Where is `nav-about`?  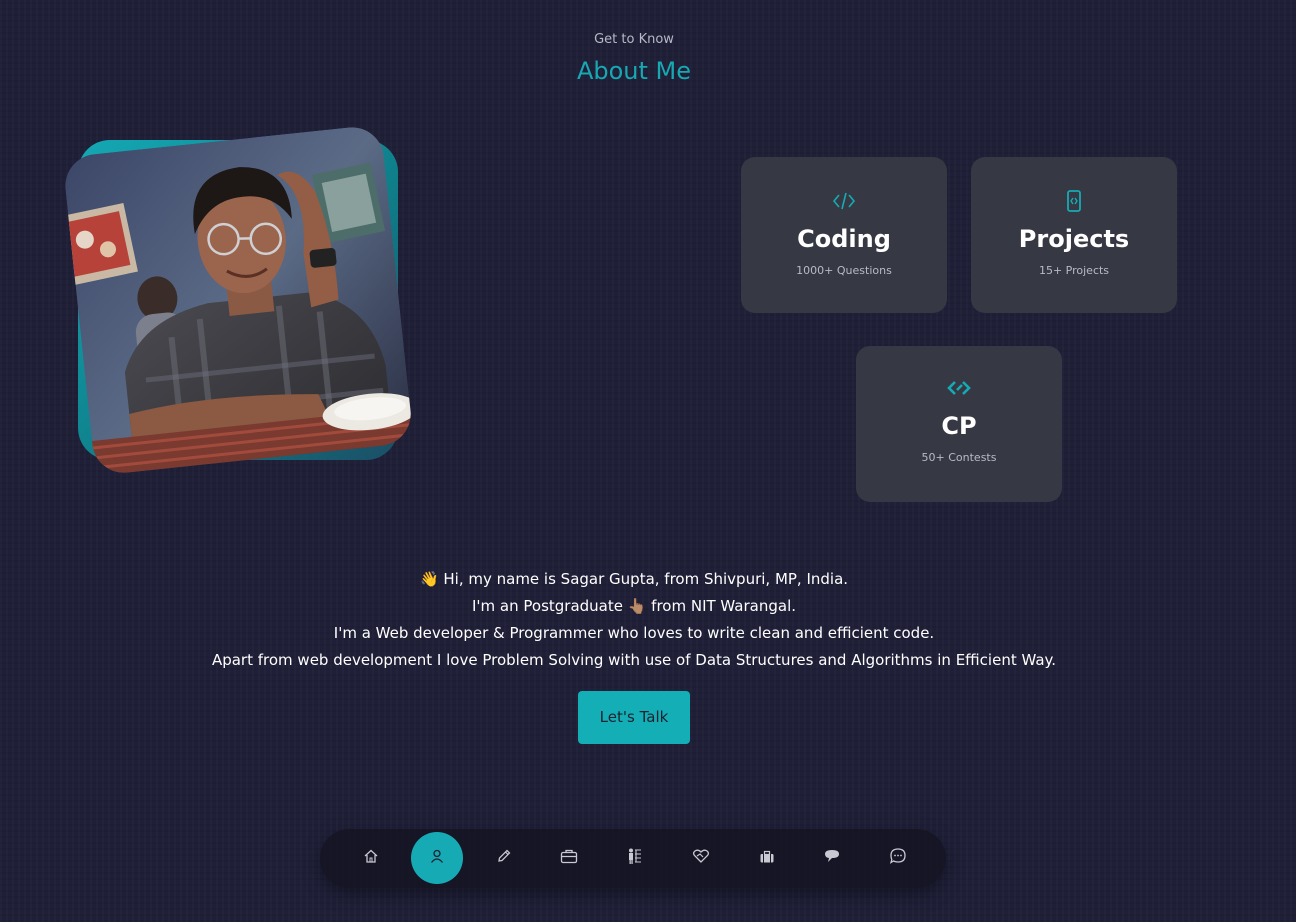
nav-about is located at coordinates (437, 858).